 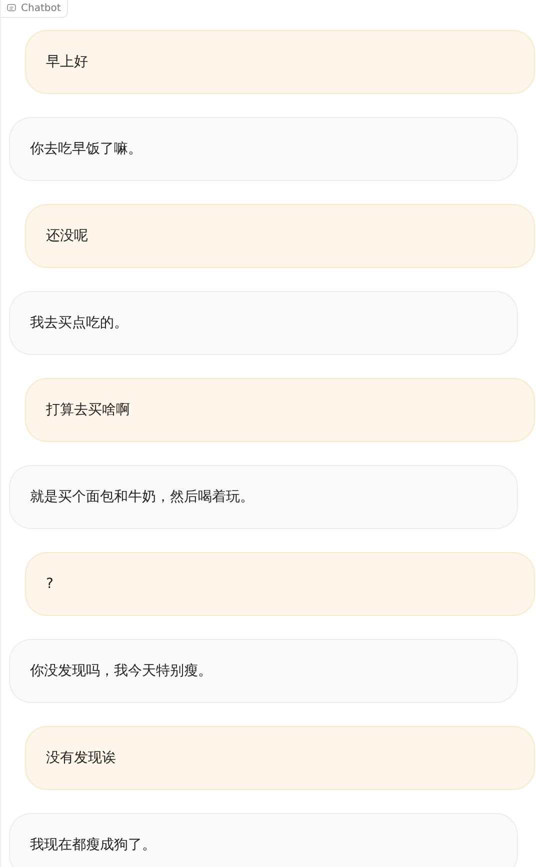 What do you see at coordinates (263, 323) in the screenshot?
I see `bot-message: 我去买点吃的。` at bounding box center [263, 323].